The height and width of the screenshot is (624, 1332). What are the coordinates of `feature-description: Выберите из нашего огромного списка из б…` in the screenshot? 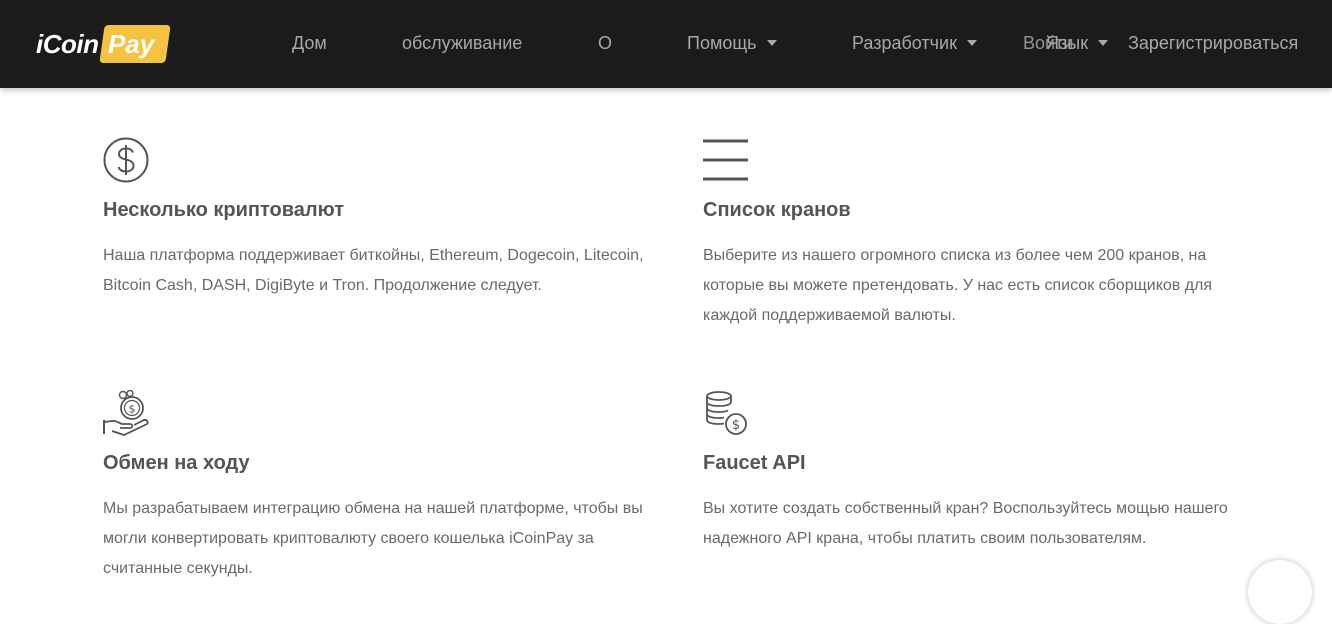 It's located at (958, 285).